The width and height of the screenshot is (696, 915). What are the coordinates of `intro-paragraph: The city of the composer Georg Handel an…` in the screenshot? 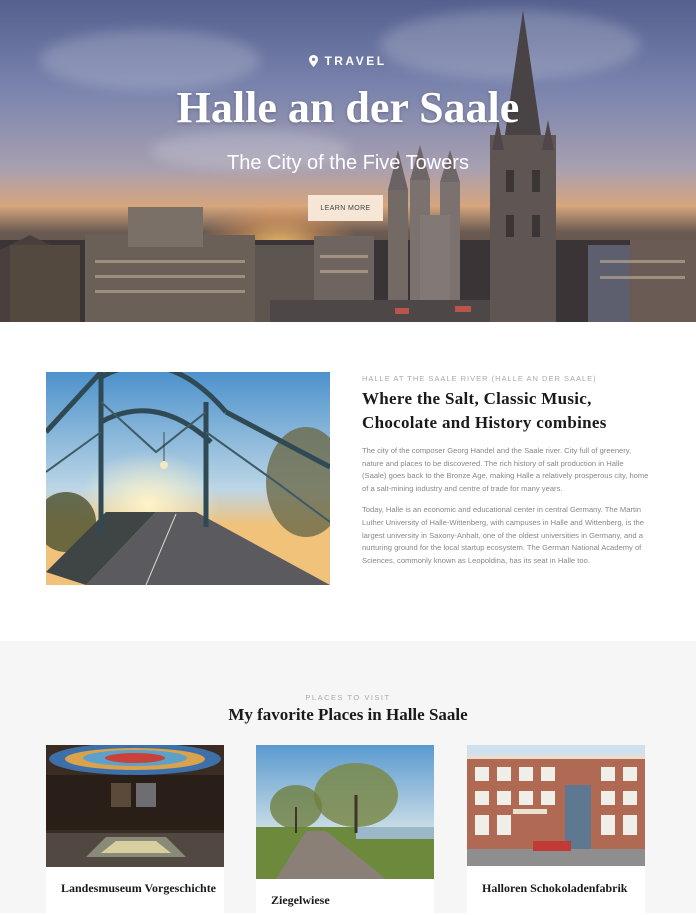 It's located at (505, 469).